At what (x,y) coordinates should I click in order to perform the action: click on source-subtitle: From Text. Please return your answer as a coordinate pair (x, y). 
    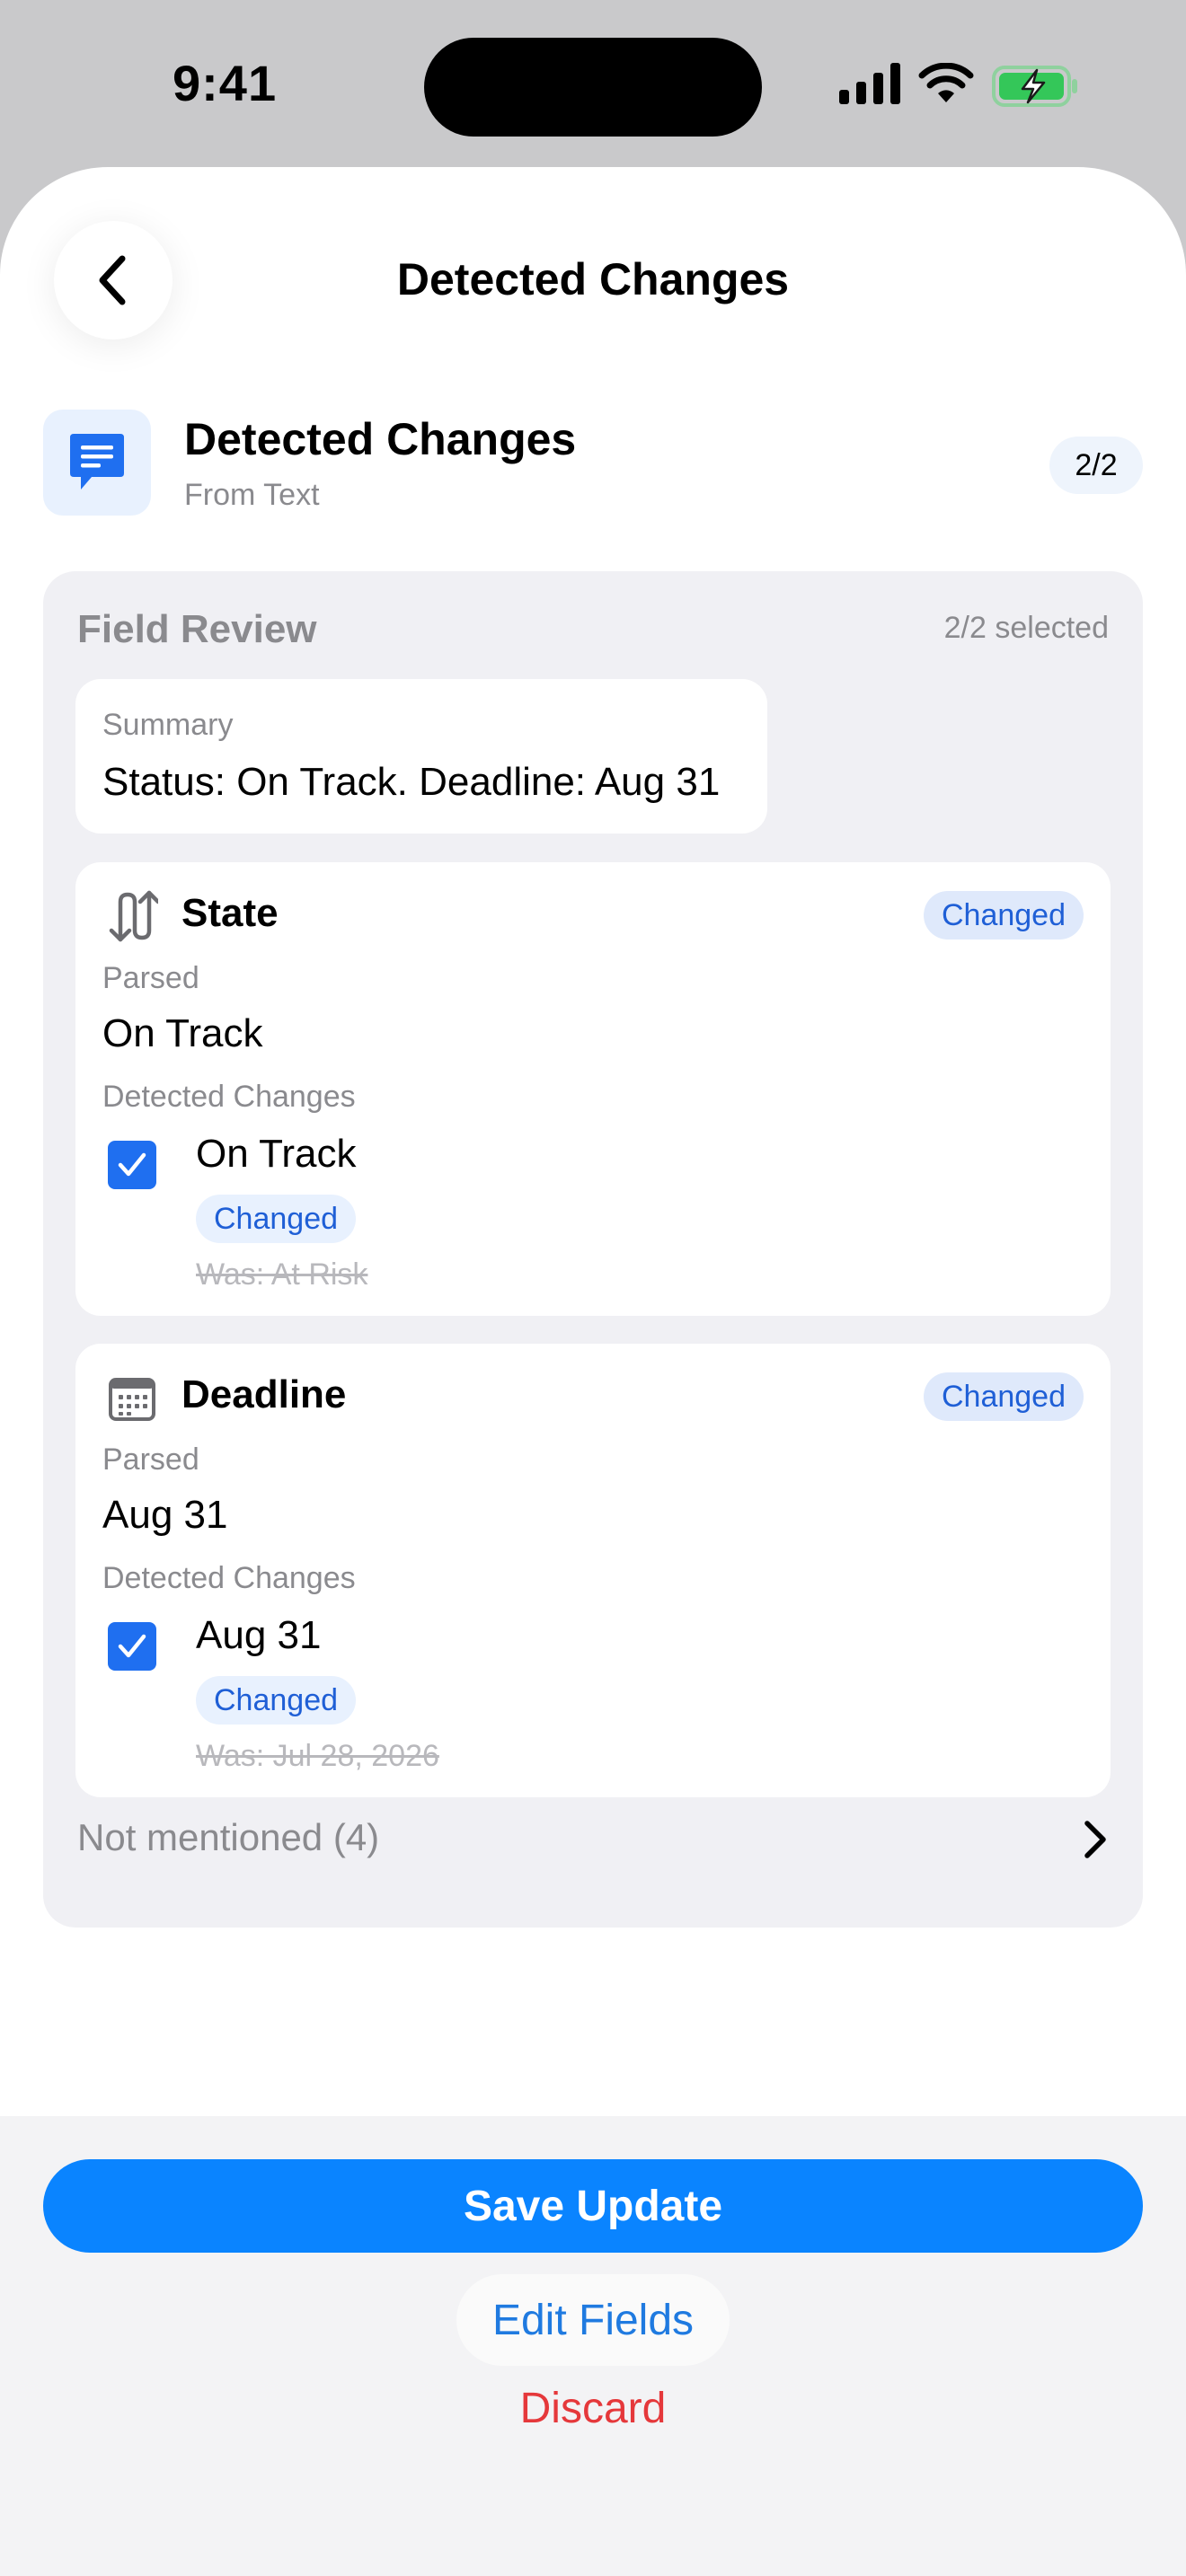
    Looking at the image, I should click on (252, 495).